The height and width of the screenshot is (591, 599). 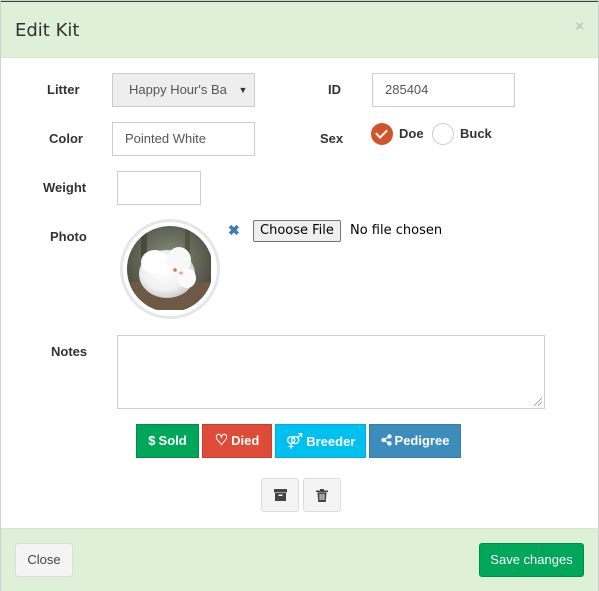 I want to click on breeder-button-label: Breeder, so click(x=331, y=441).